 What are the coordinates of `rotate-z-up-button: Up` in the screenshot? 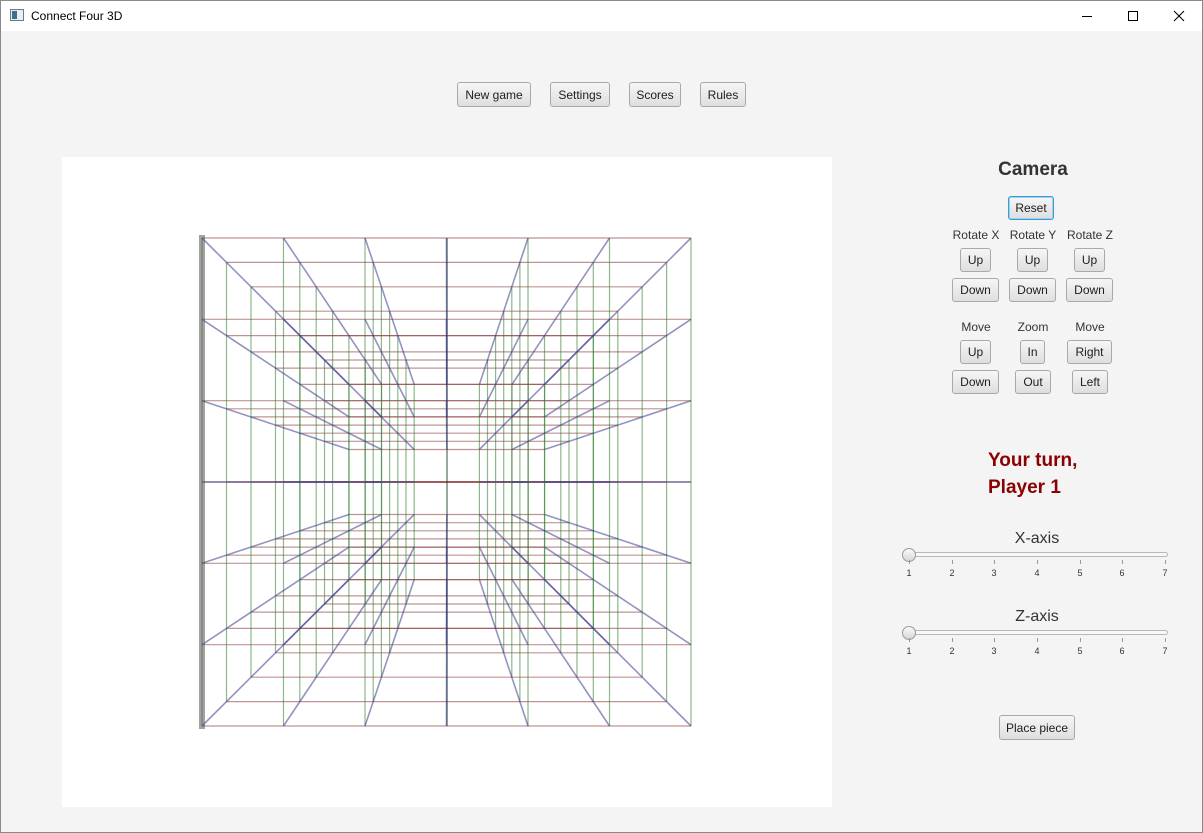 It's located at (1089, 260).